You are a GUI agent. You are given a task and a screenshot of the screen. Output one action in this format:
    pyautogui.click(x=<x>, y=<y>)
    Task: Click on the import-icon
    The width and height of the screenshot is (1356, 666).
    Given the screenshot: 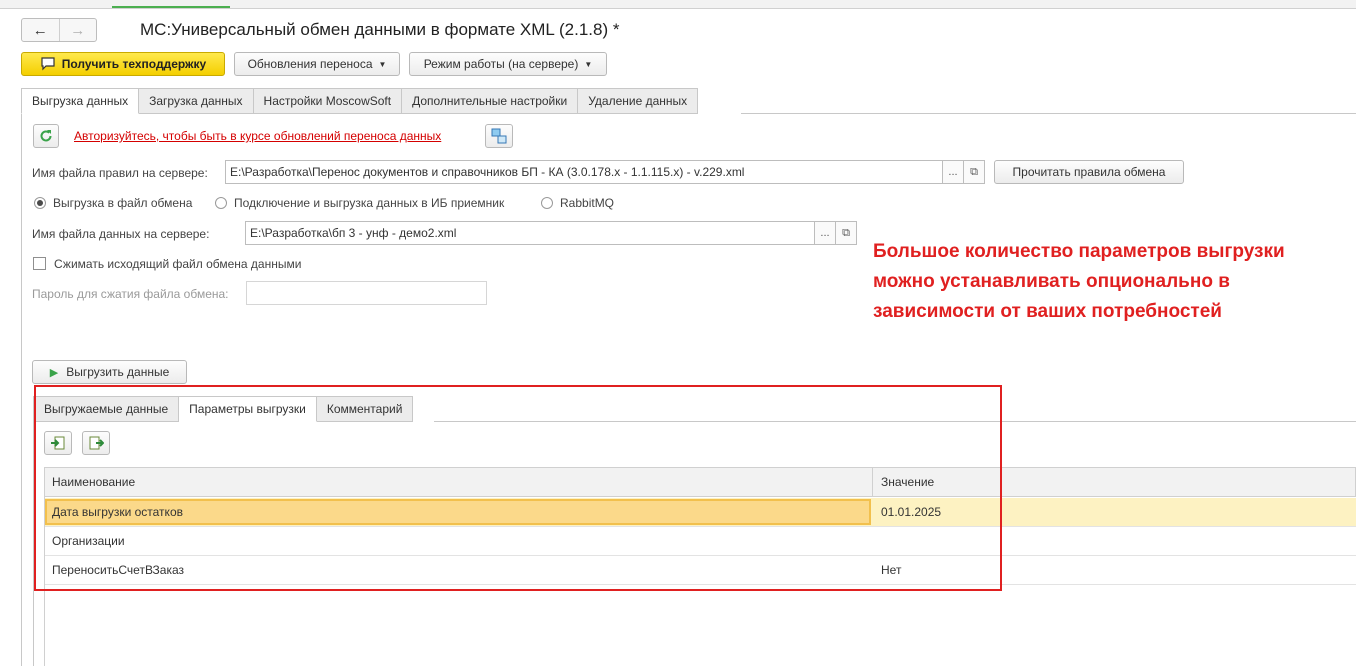 What is the action you would take?
    pyautogui.click(x=58, y=443)
    